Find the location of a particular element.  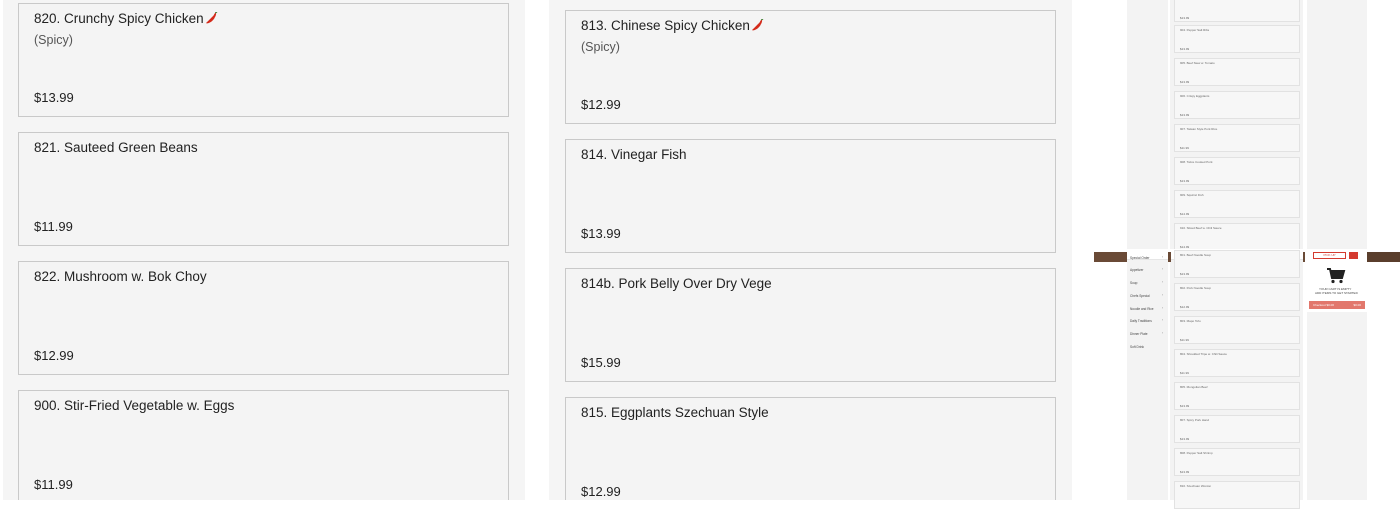

menu-item-name: 820. Crunchy Spicy Chicken is located at coordinates (126, 19).